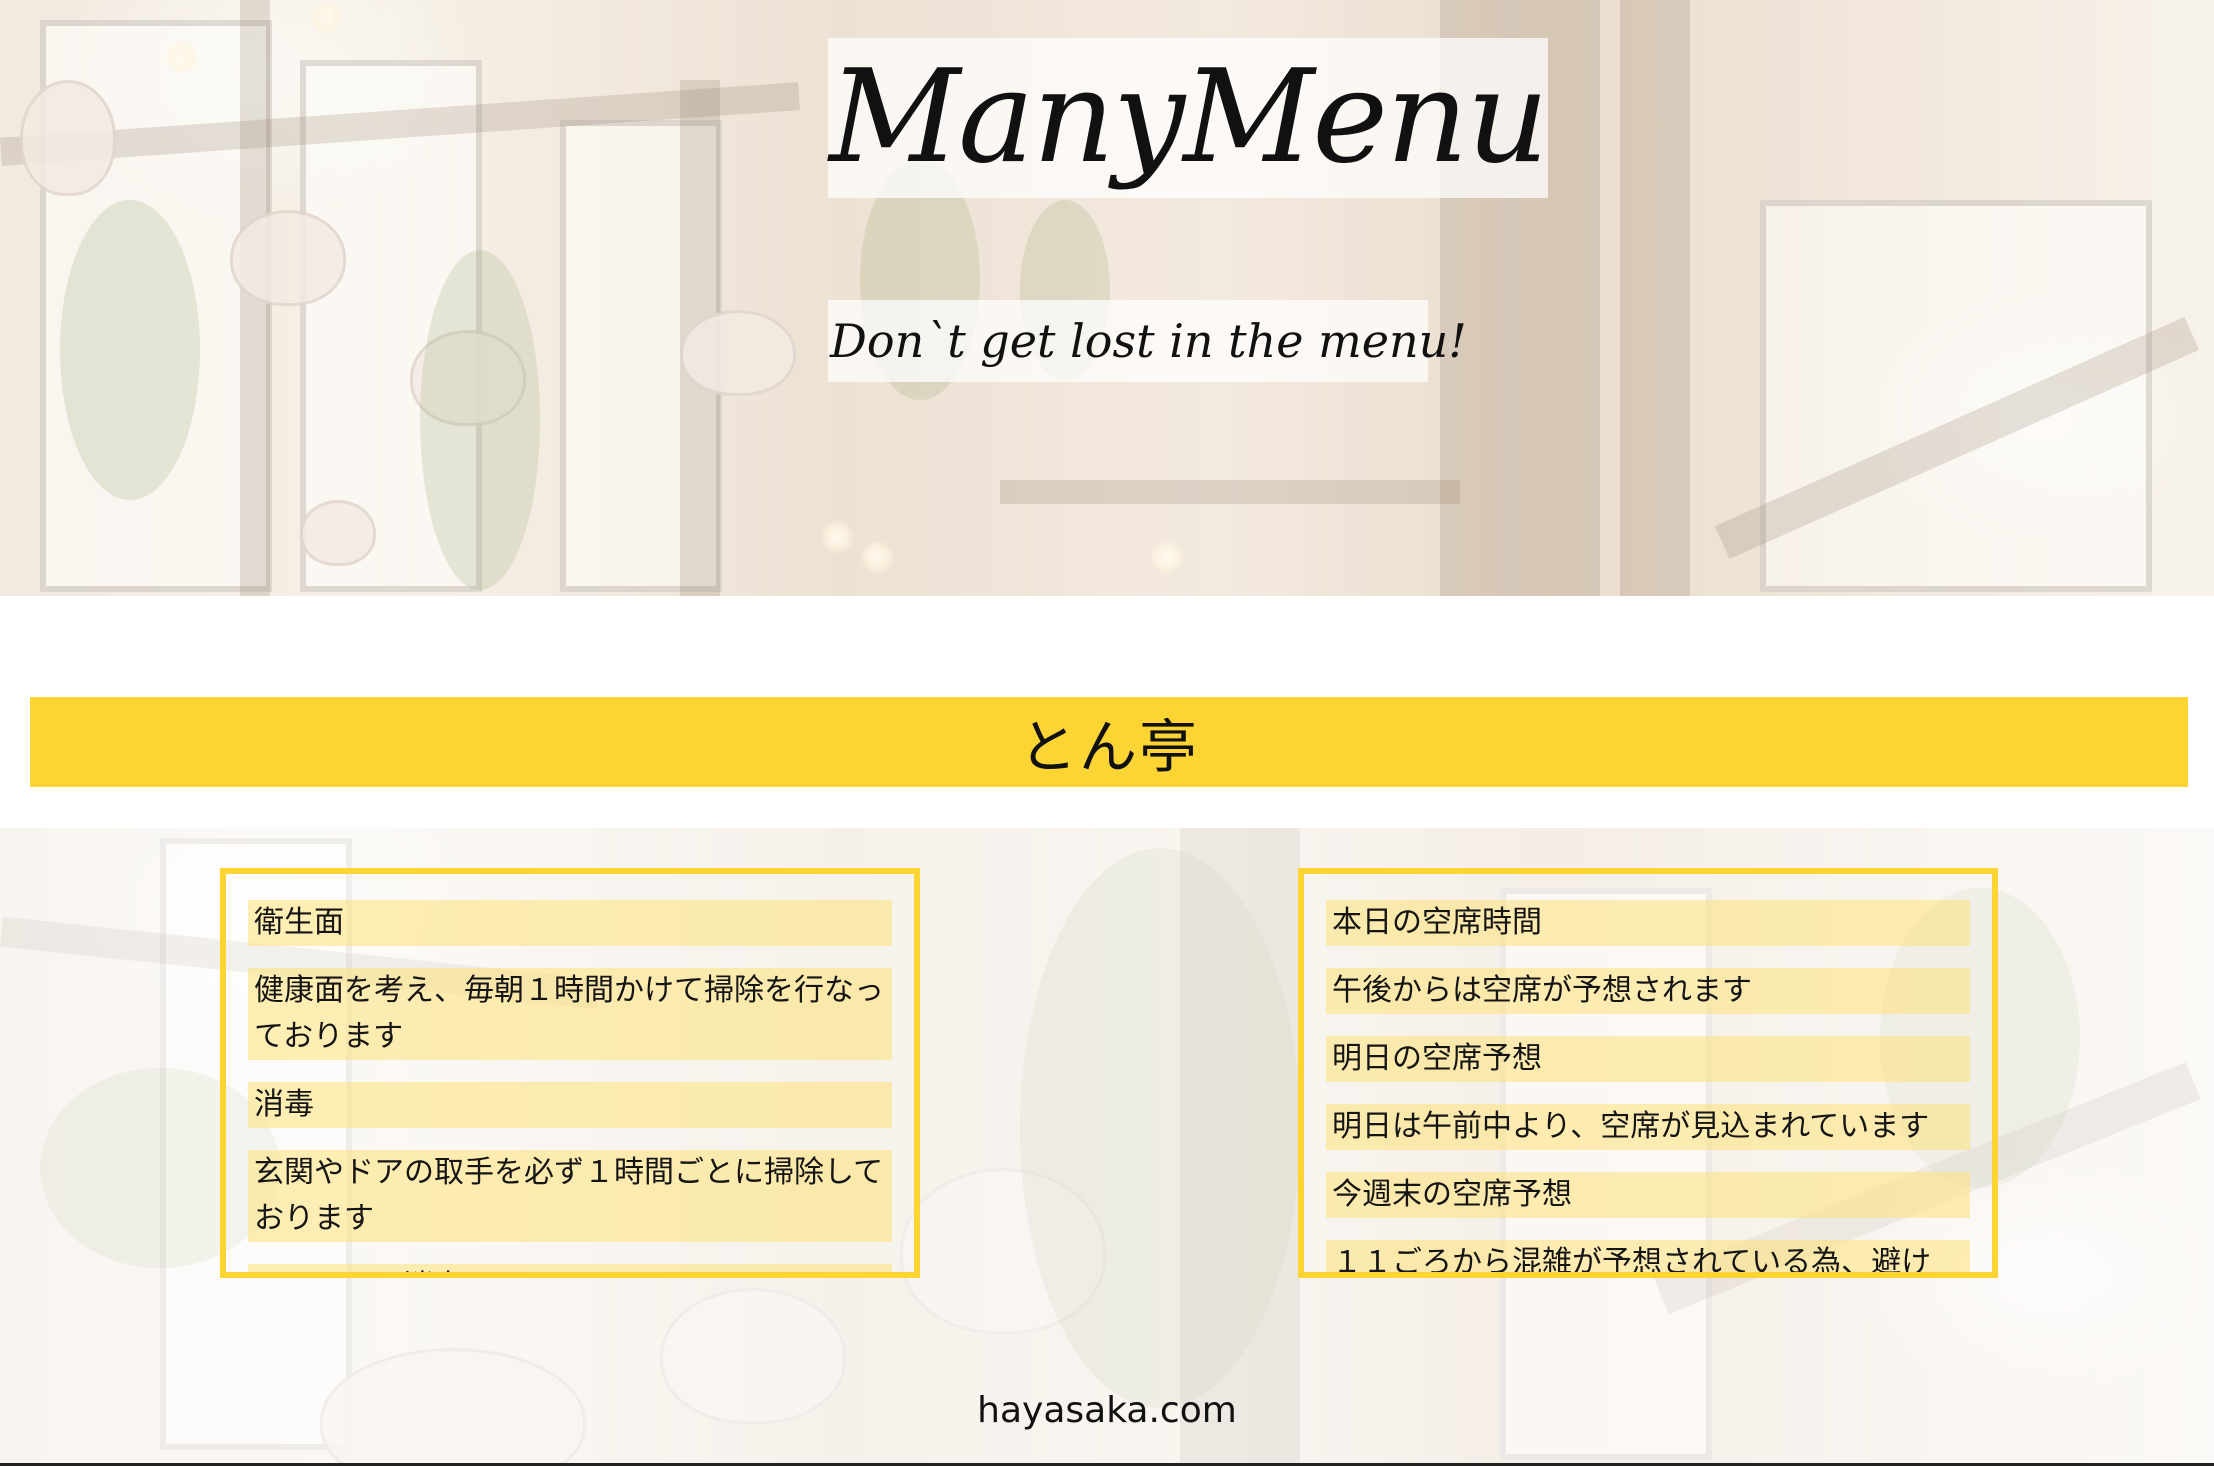 This screenshot has width=2214, height=1466. Describe the element at coordinates (570, 1268) in the screenshot. I see `list-item: アルコール消毒` at that location.